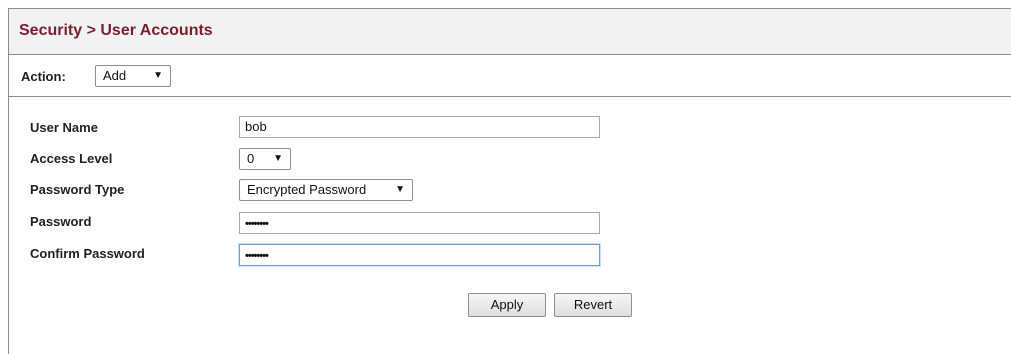 This screenshot has width=1011, height=354. What do you see at coordinates (510, 32) in the screenshot?
I see `title-bar: Security > User Accounts` at bounding box center [510, 32].